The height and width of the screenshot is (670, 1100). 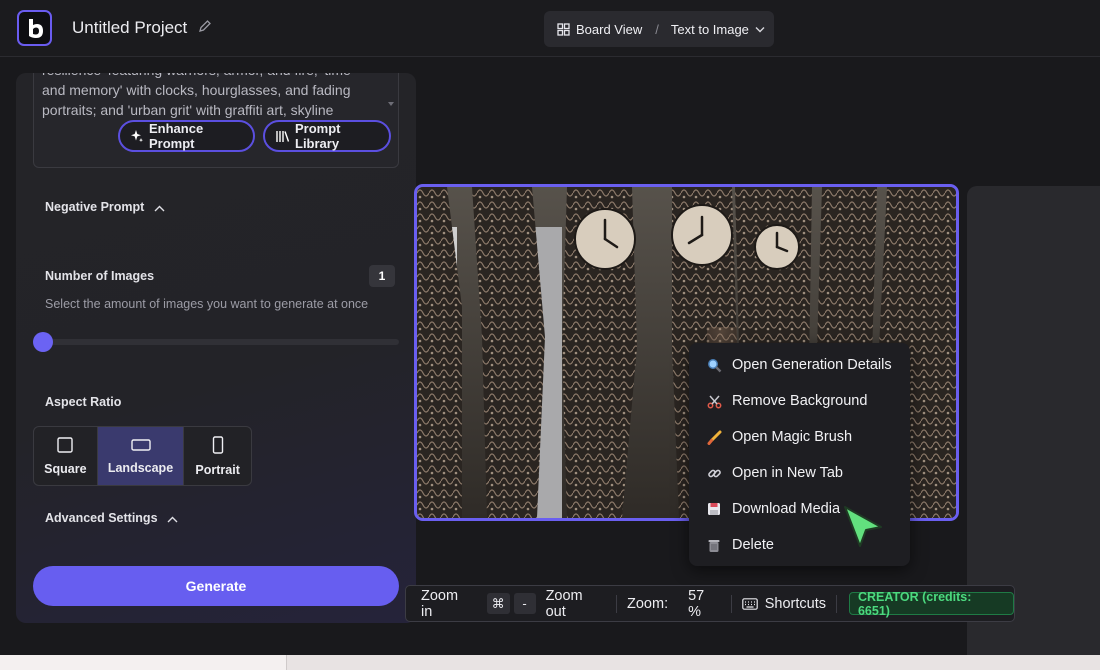 I want to click on enhance-prompt-button: Enhance Prompt, so click(x=186, y=136).